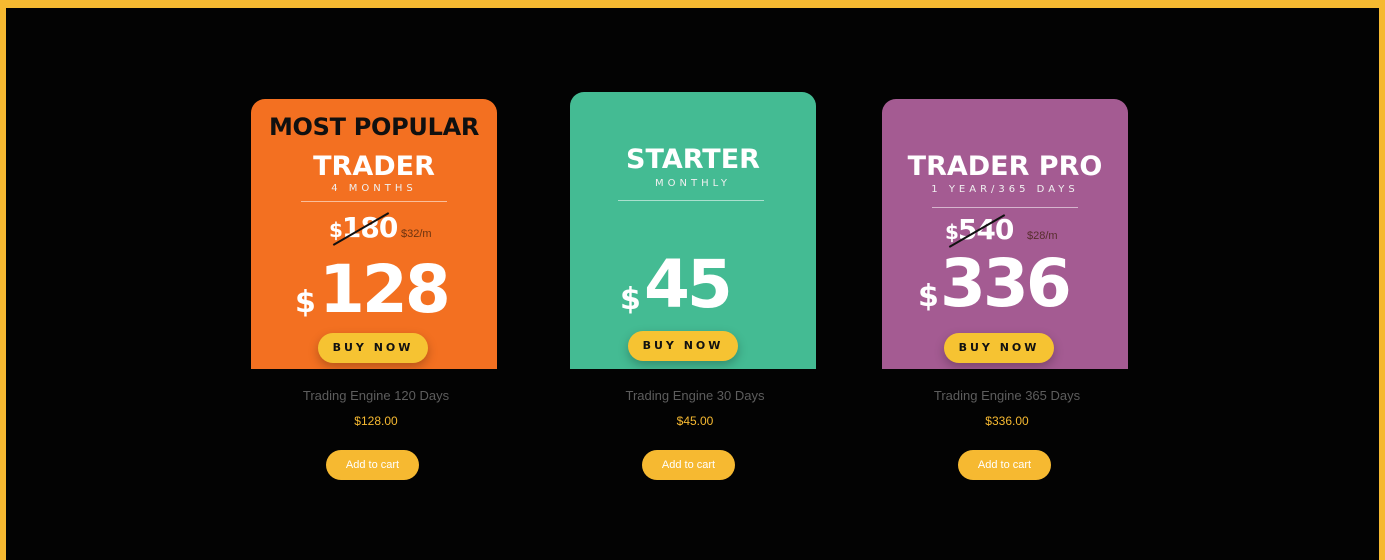 The height and width of the screenshot is (560, 1385). I want to click on product-price: $45.00, so click(695, 421).